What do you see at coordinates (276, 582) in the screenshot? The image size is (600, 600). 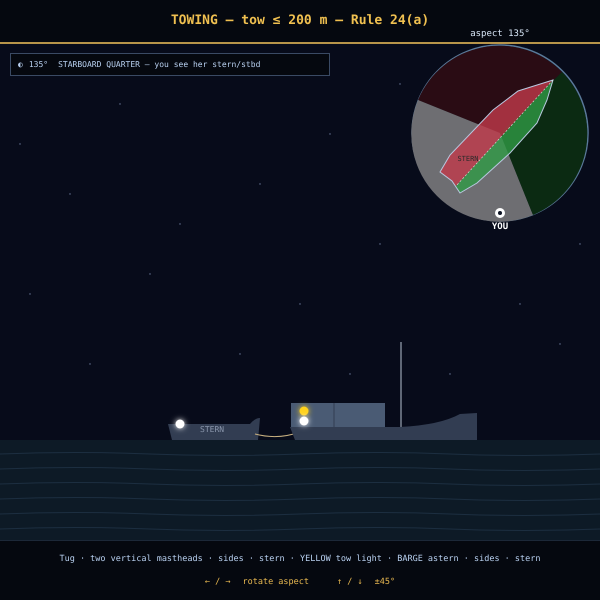 I see `key-action: rotate aspect` at bounding box center [276, 582].